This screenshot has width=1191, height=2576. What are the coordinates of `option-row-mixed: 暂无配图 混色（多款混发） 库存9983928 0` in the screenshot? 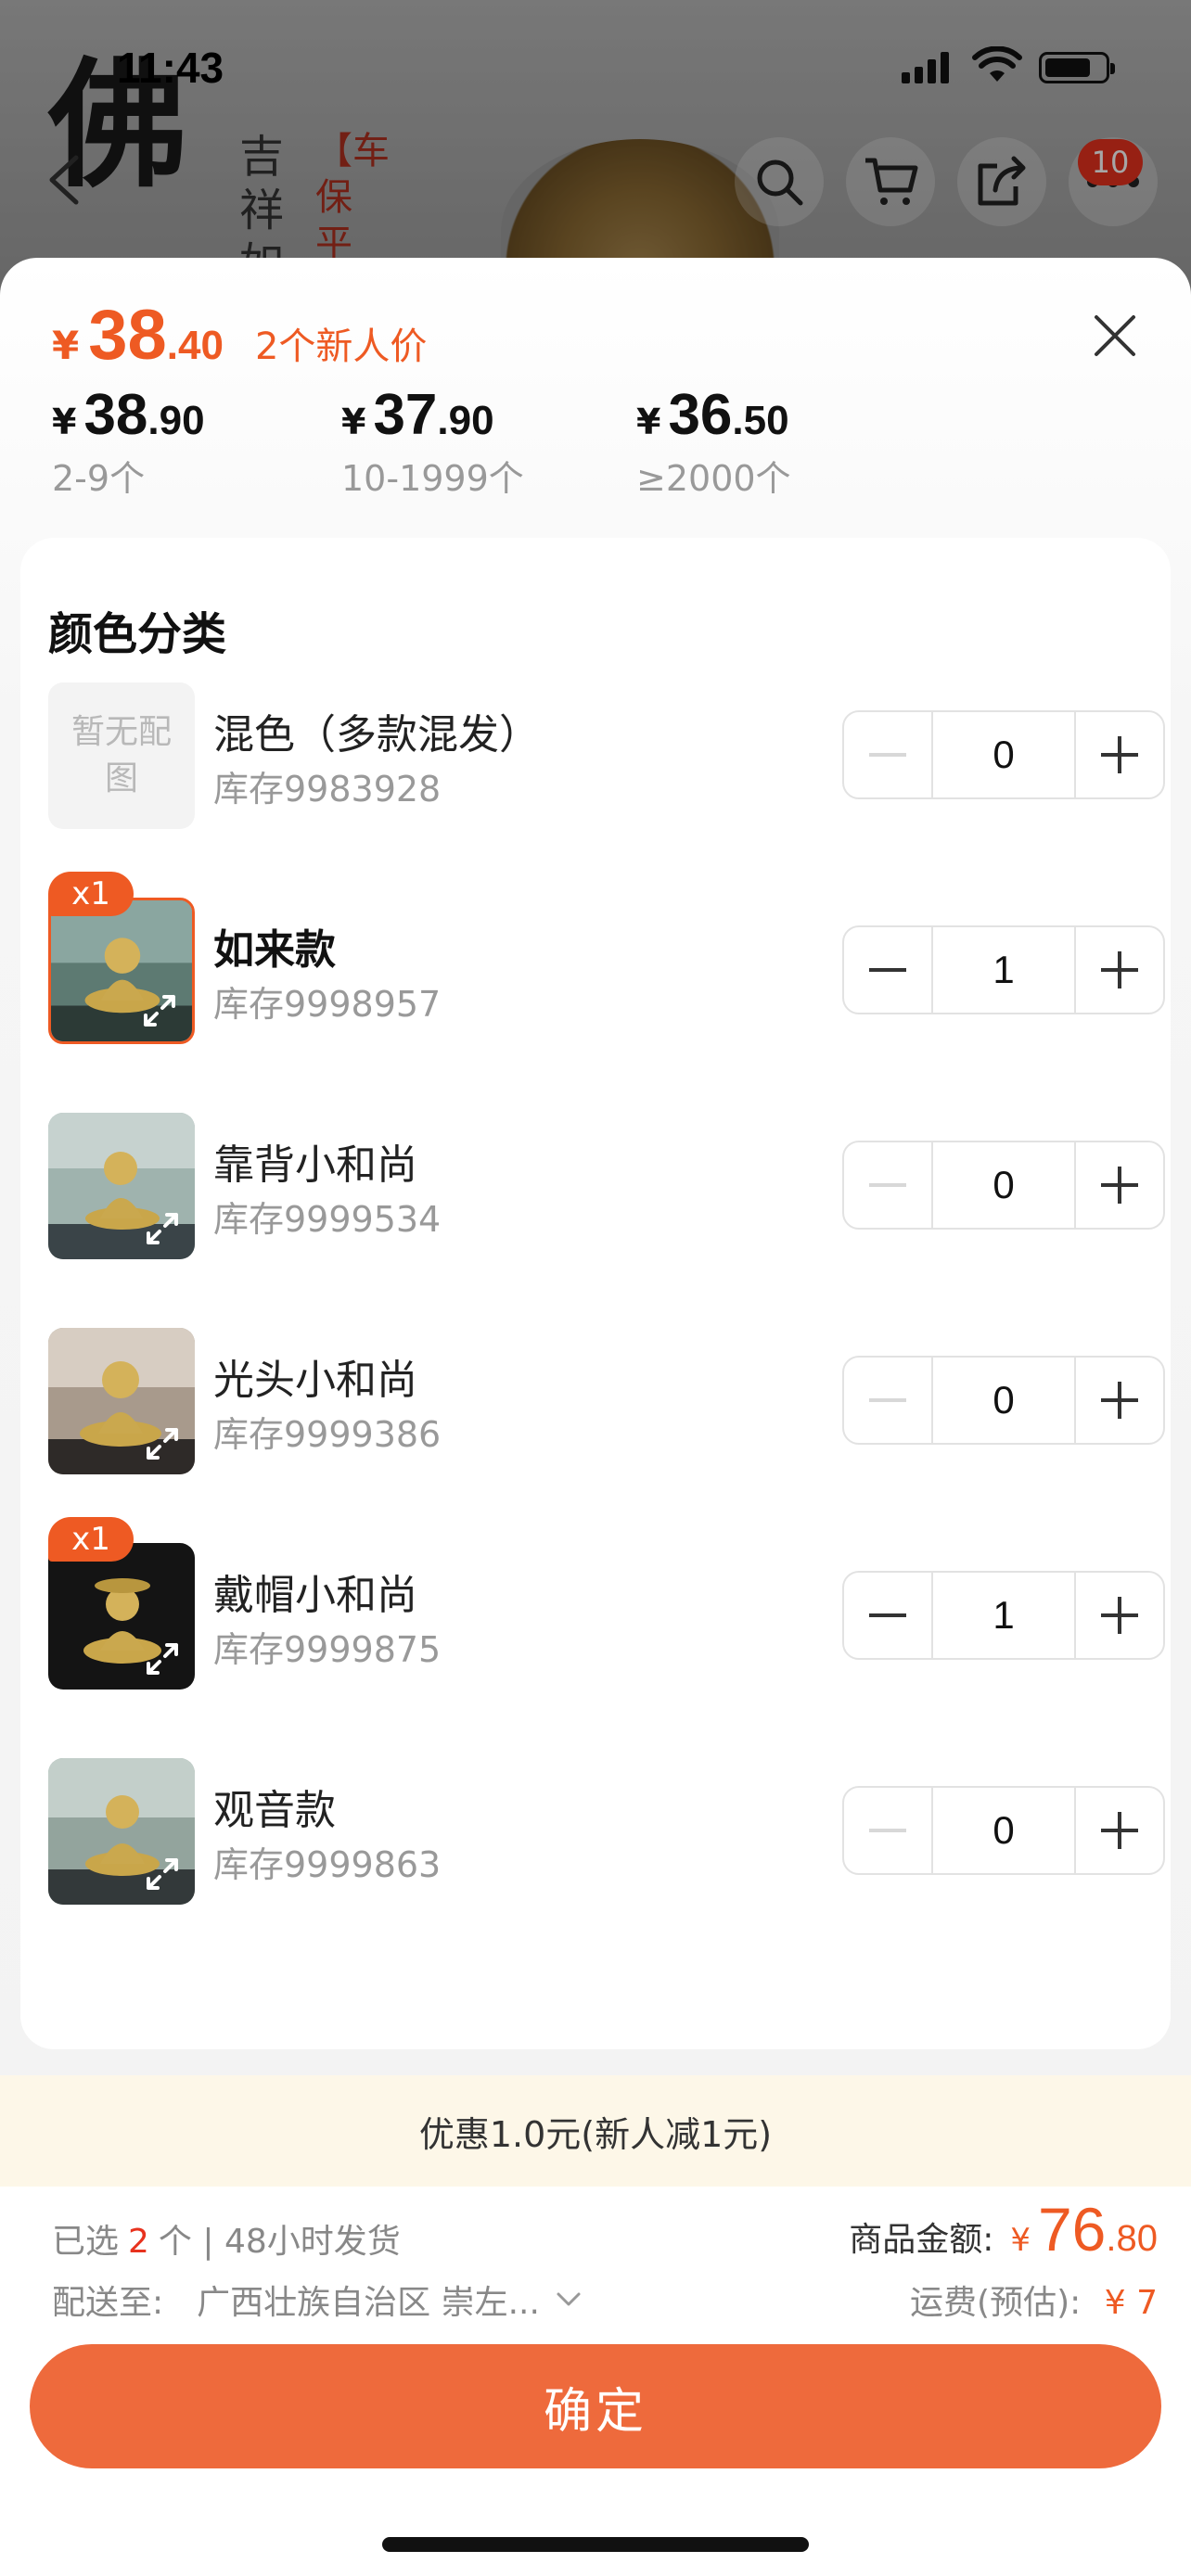 It's located at (606, 756).